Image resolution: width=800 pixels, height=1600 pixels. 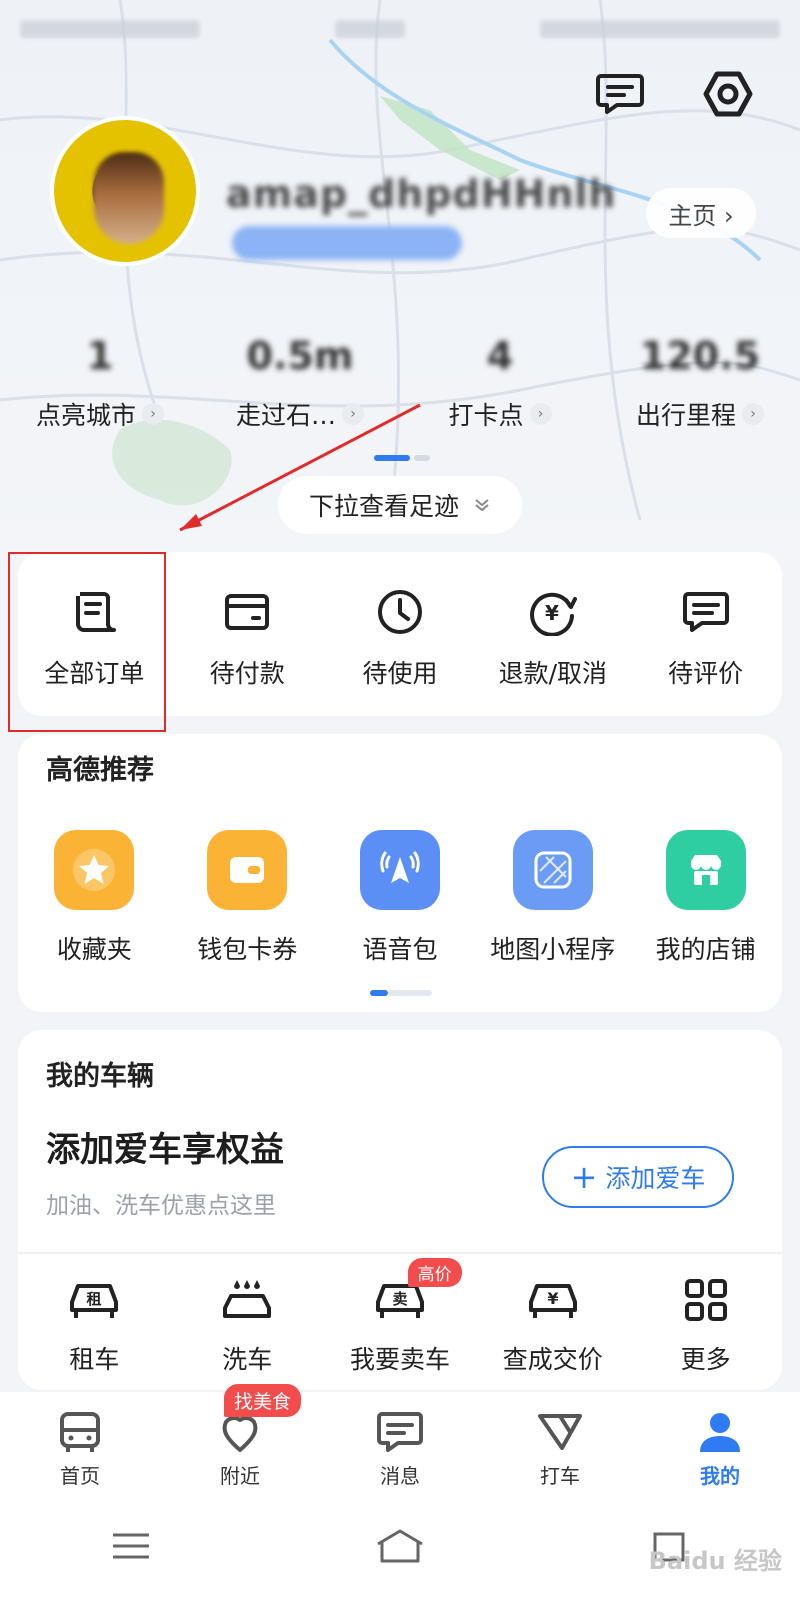 I want to click on rec-mini-program: 地图小程序, so click(x=552, y=898).